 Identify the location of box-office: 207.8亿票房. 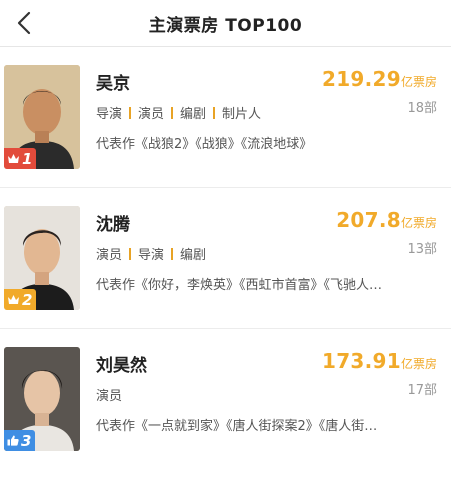
(386, 220).